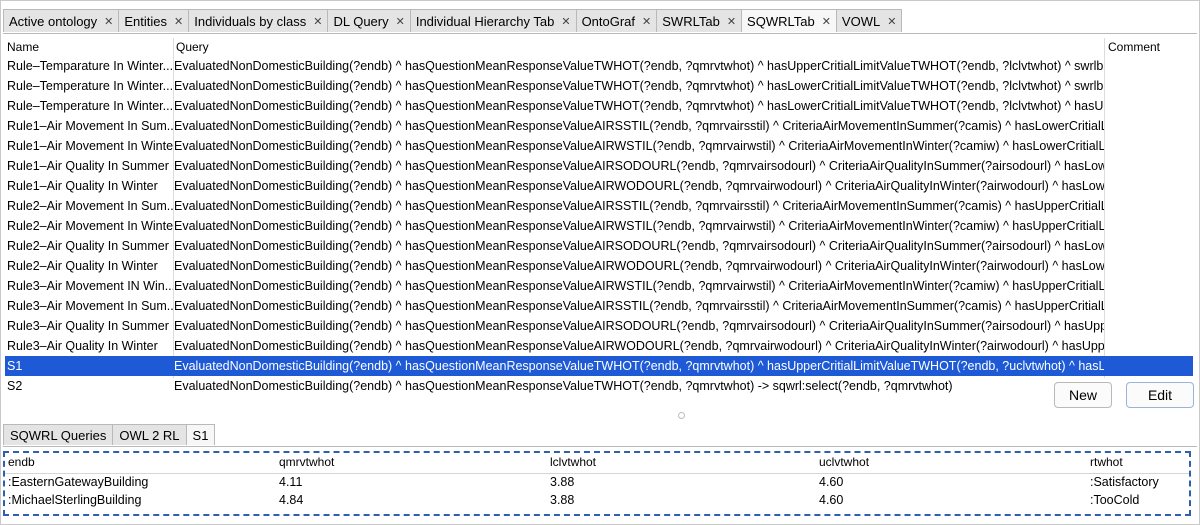 The width and height of the screenshot is (1200, 525). Describe the element at coordinates (485, 21) in the screenshot. I see `tab-label: Individual Hierarchy Tab` at that location.